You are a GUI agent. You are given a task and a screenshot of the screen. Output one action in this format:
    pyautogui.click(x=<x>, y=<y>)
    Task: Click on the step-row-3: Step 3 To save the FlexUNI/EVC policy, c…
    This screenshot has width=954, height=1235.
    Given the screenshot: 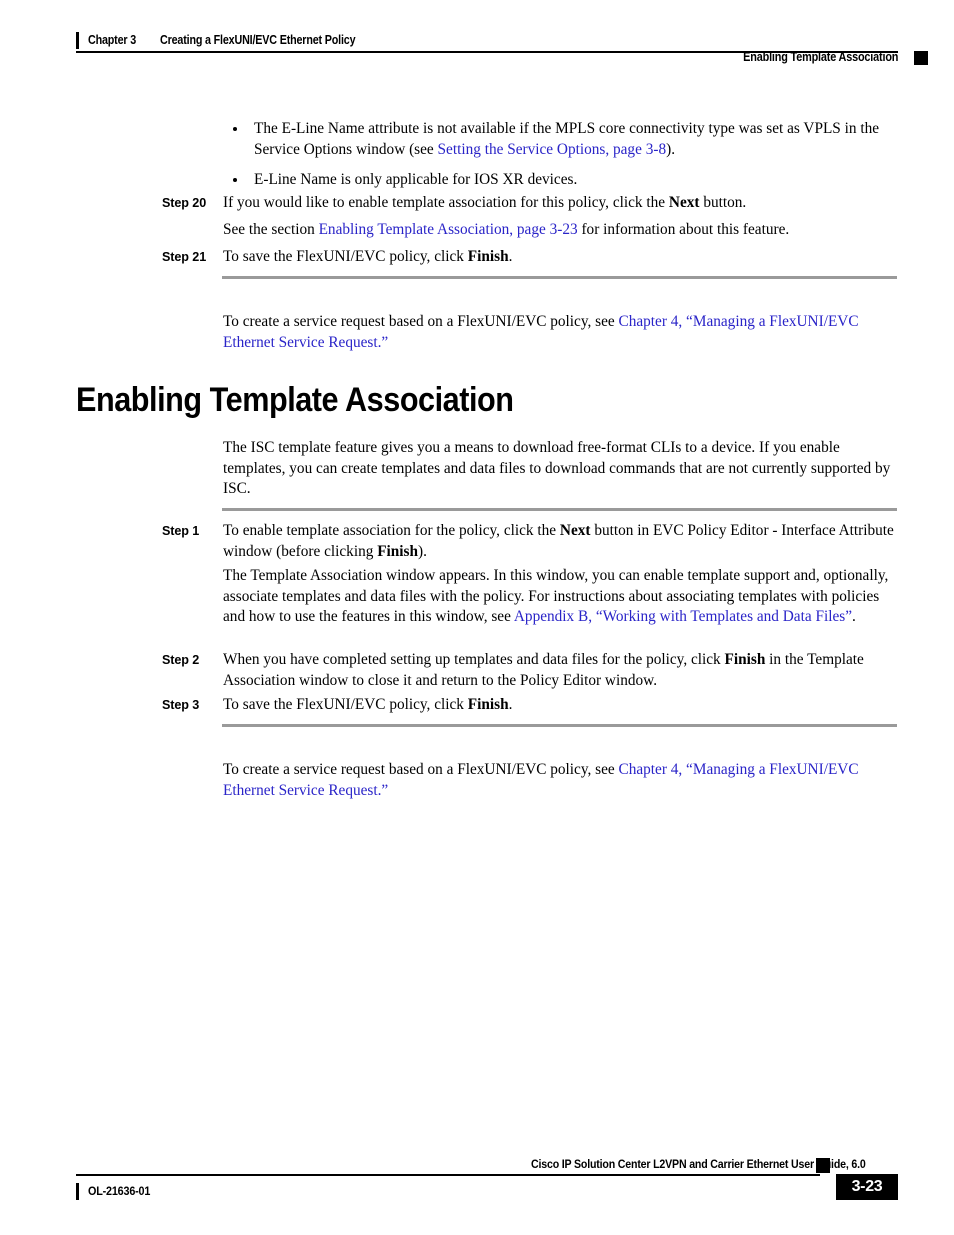 What is the action you would take?
    pyautogui.click(x=530, y=705)
    